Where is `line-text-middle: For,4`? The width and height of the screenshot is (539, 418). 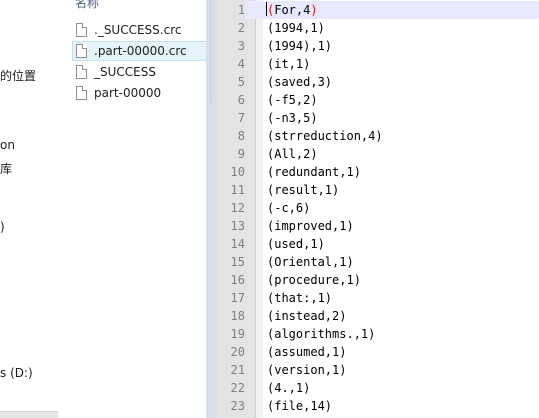 line-text-middle: For,4 is located at coordinates (292, 10).